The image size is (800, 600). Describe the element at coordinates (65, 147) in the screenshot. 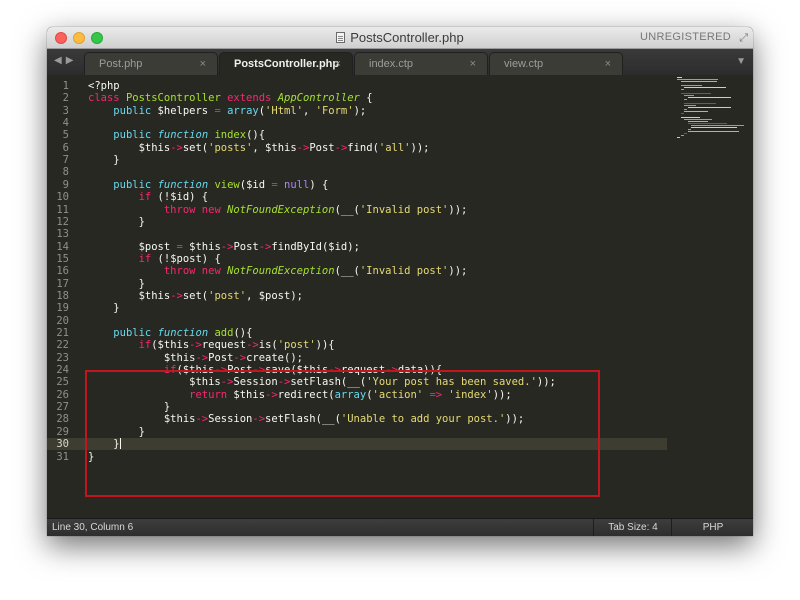

I see `line-number: 6` at that location.